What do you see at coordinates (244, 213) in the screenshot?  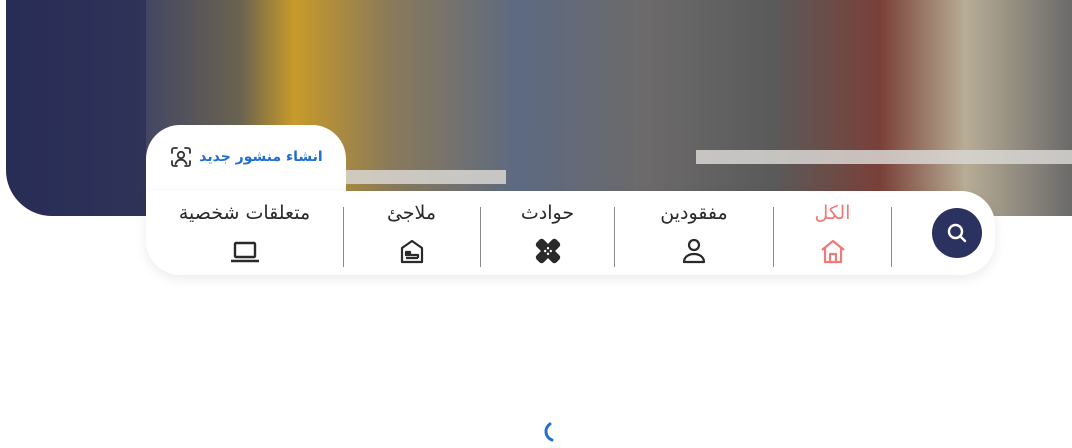 I see `tab-label: متعلقات شخصية` at bounding box center [244, 213].